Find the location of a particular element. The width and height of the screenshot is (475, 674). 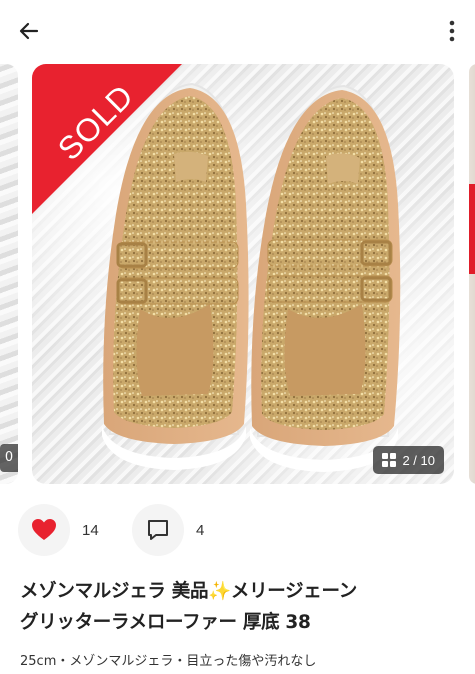

like-count: 14 is located at coordinates (90, 530).